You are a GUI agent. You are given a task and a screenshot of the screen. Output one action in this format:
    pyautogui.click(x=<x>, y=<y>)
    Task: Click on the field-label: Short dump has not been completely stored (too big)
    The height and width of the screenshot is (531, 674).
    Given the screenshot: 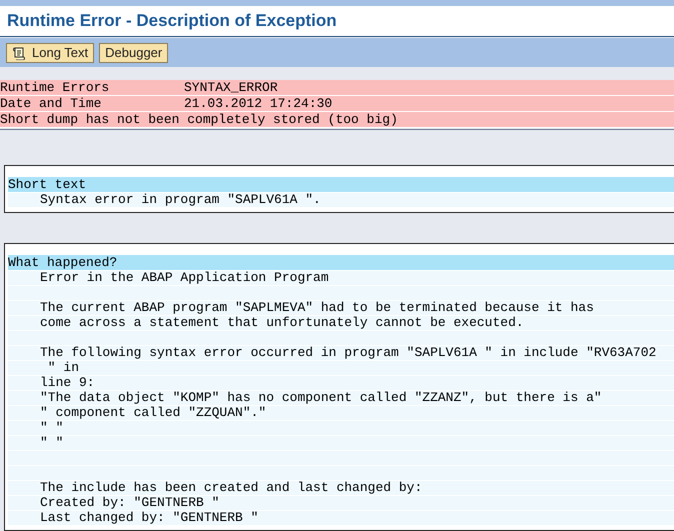 What is the action you would take?
    pyautogui.click(x=199, y=119)
    